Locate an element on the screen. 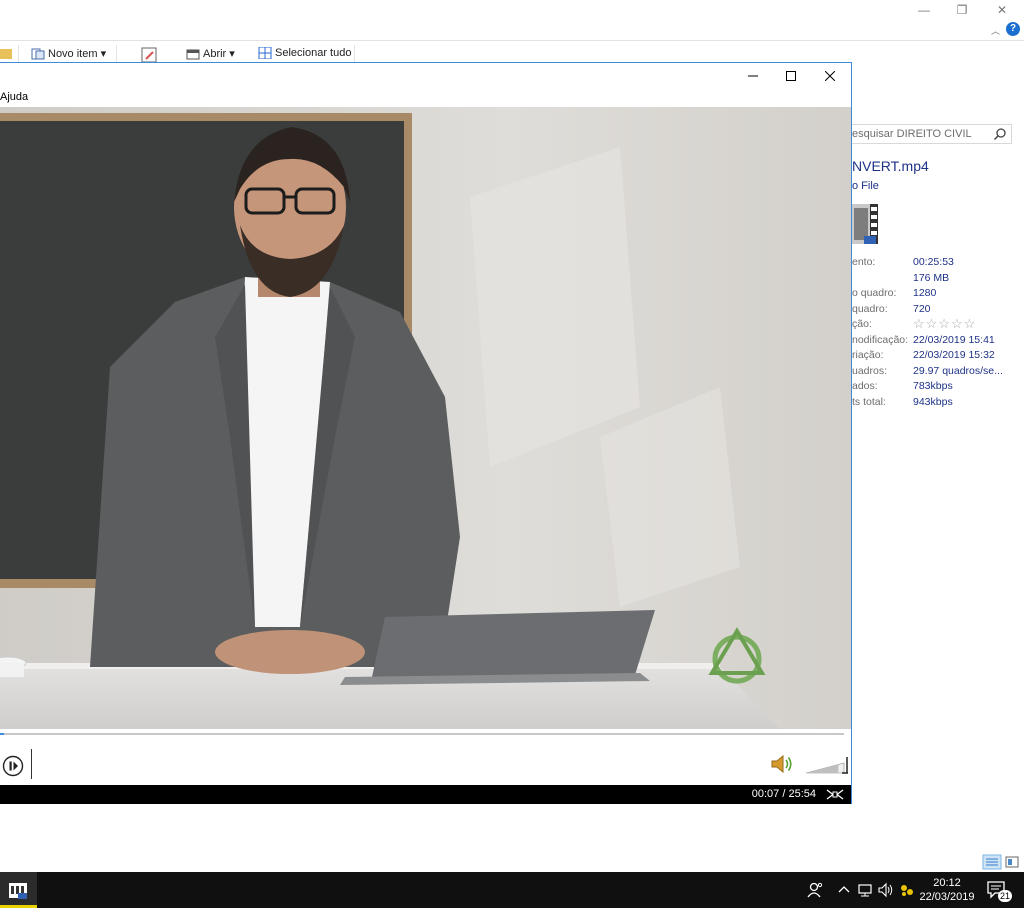 This screenshot has height=908, width=1024. ribbon-tab-row: ︿ ? is located at coordinates (512, 30).